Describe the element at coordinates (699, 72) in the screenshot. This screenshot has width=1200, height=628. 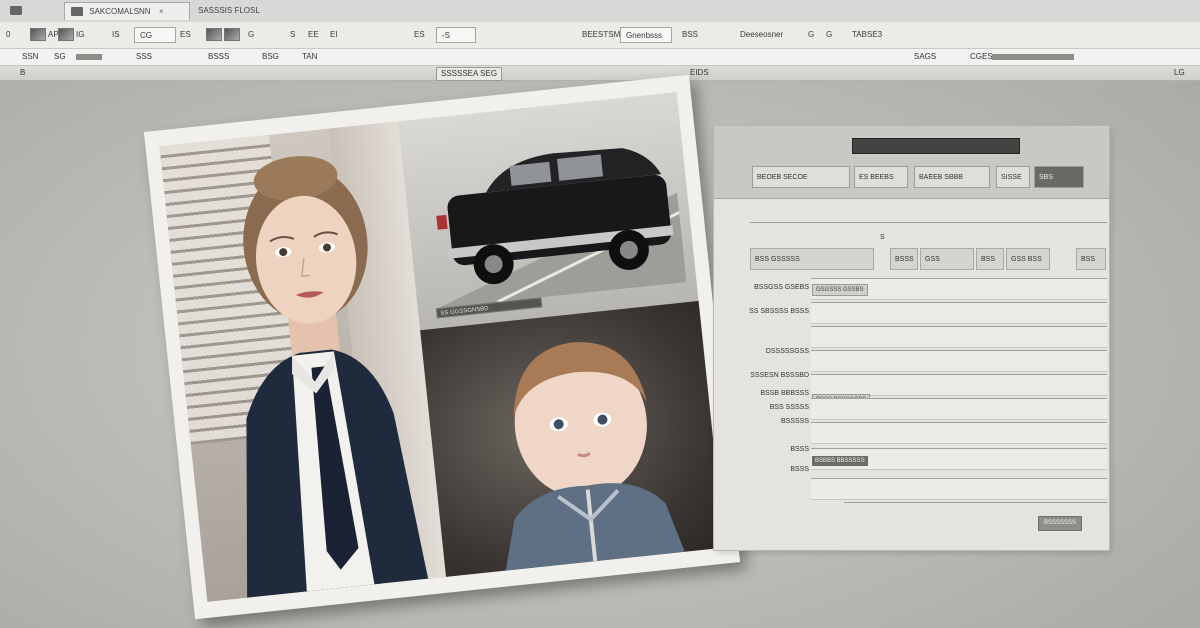
I see `subbar-mid-label: EIDS` at that location.